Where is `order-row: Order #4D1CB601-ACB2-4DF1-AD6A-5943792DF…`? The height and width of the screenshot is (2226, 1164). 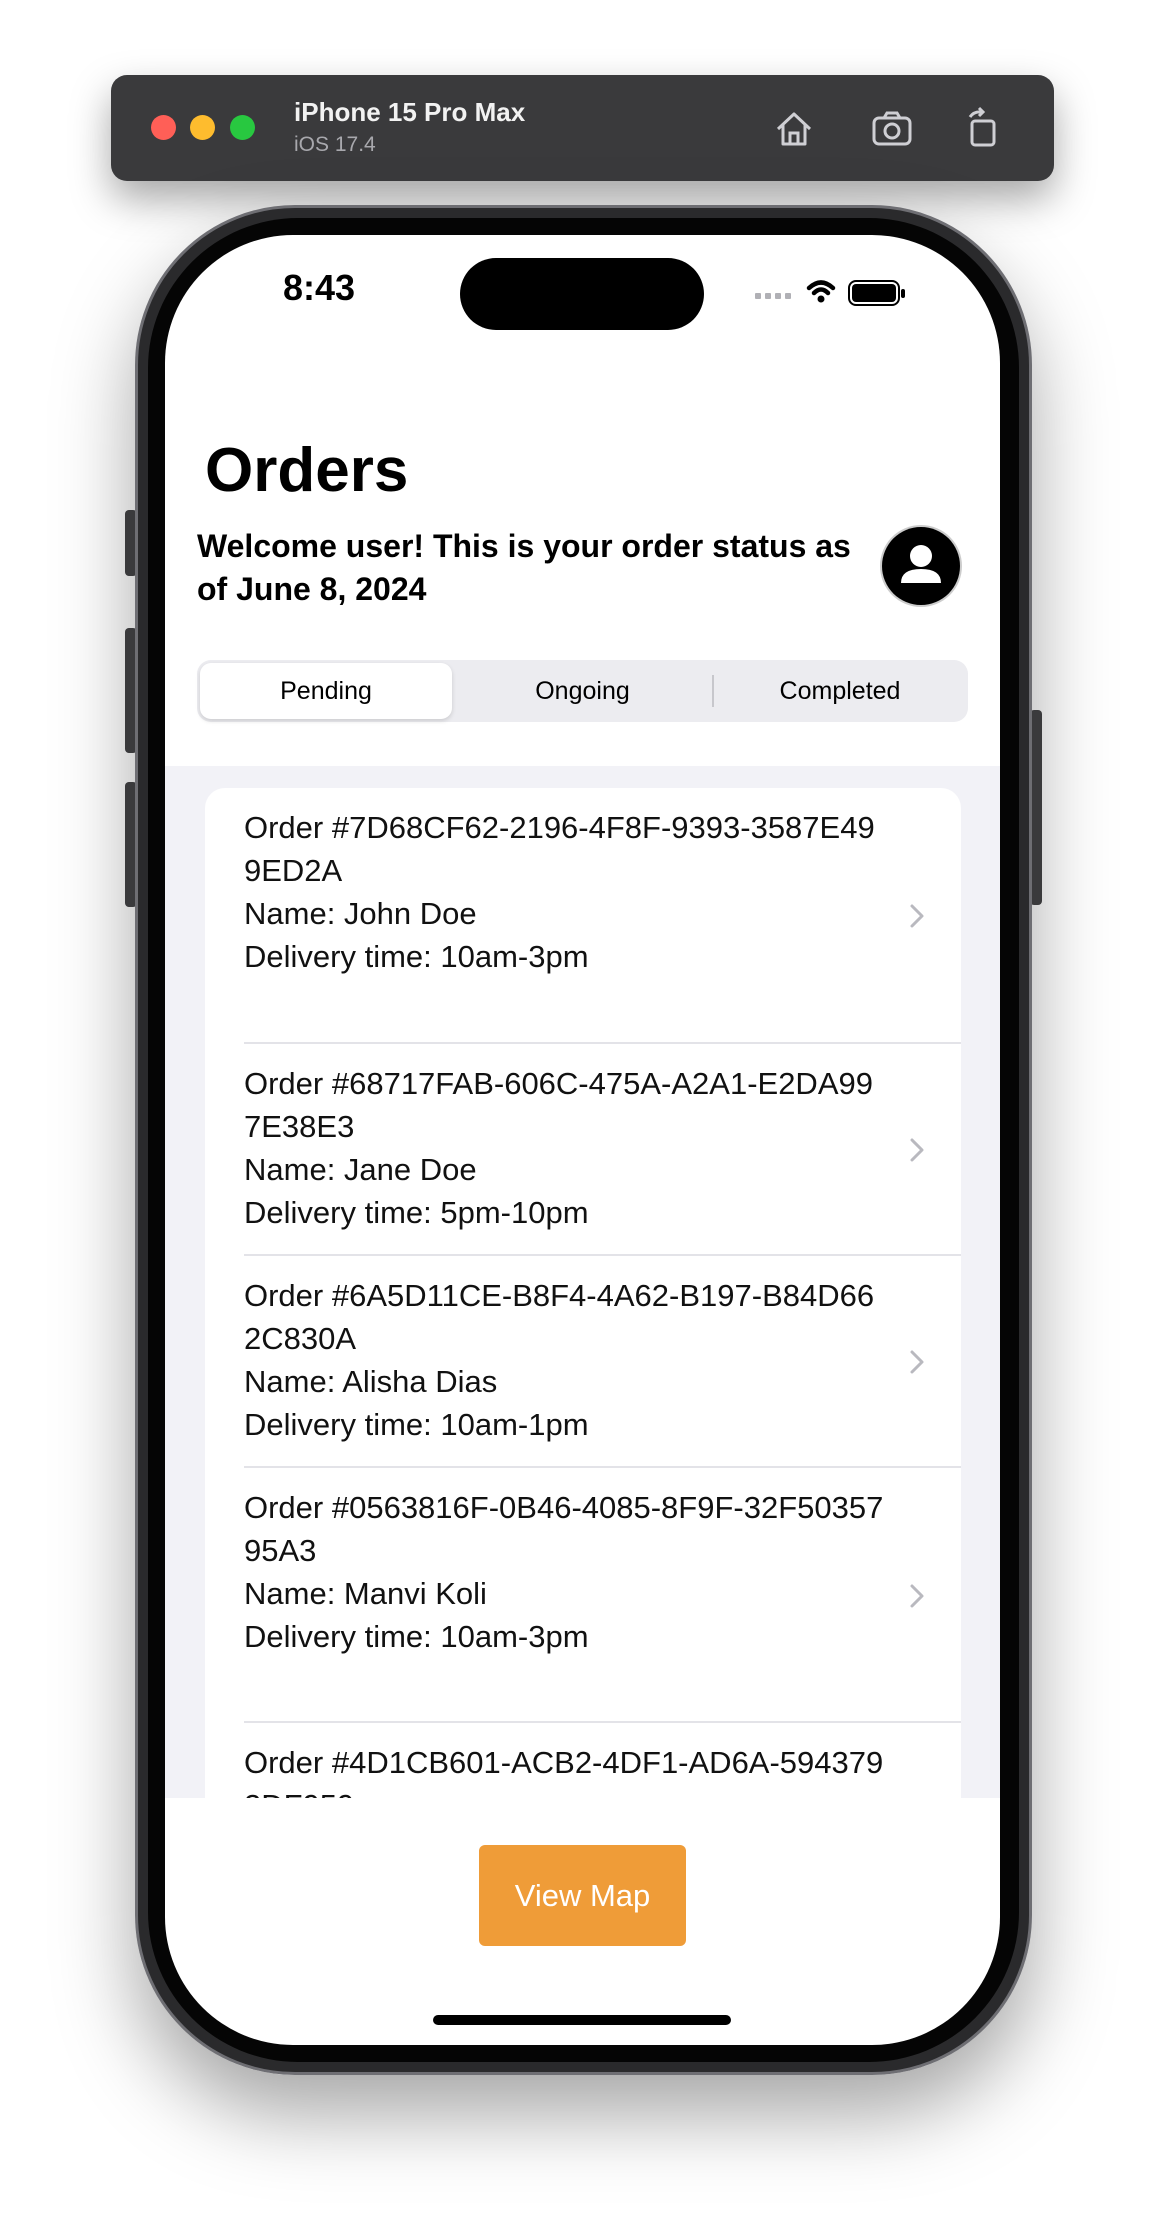
order-row: Order #4D1CB601-ACB2-4DF1-AD6A-5943792DF… is located at coordinates (583, 1760).